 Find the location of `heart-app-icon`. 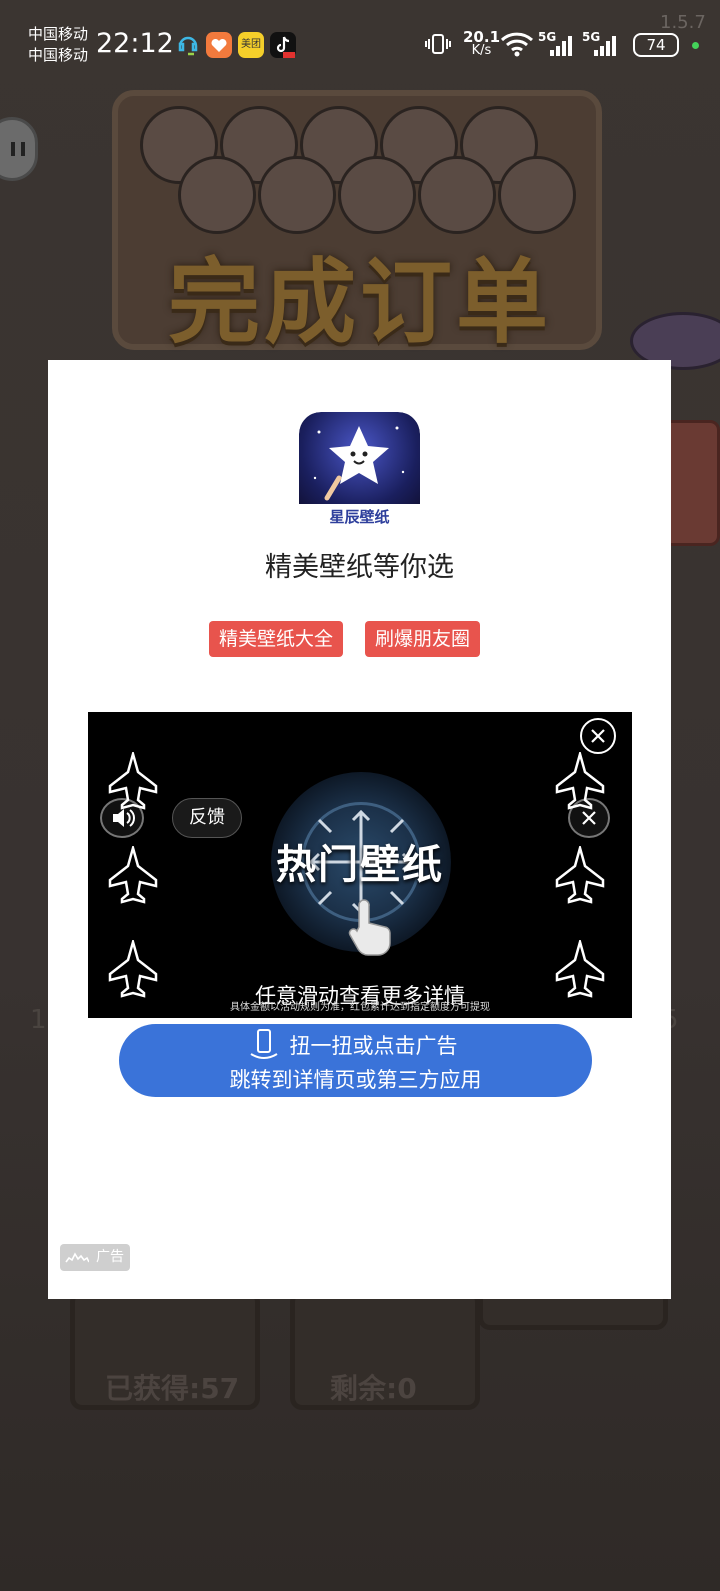

heart-app-icon is located at coordinates (219, 45).